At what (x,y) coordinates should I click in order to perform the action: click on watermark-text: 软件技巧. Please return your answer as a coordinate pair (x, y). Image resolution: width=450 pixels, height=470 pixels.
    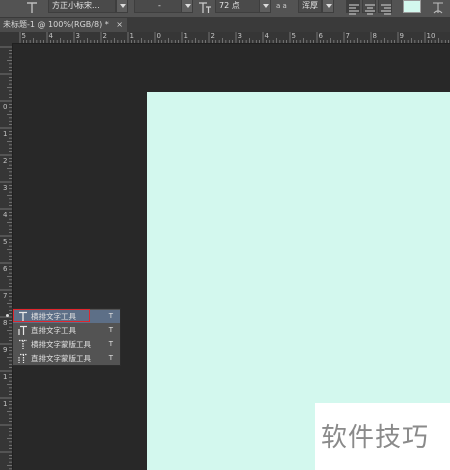
    Looking at the image, I should click on (375, 438).